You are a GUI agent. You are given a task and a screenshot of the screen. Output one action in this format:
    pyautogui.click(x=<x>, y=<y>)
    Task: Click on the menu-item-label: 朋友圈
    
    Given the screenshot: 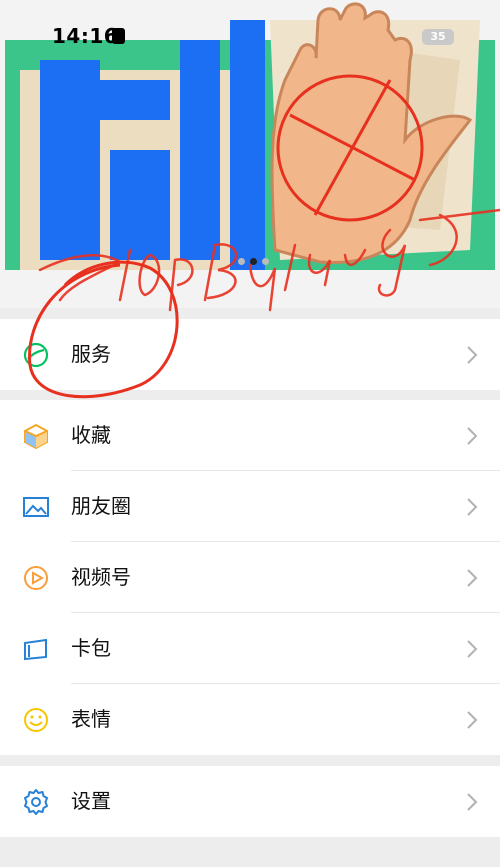 What is the action you would take?
    pyautogui.click(x=101, y=506)
    